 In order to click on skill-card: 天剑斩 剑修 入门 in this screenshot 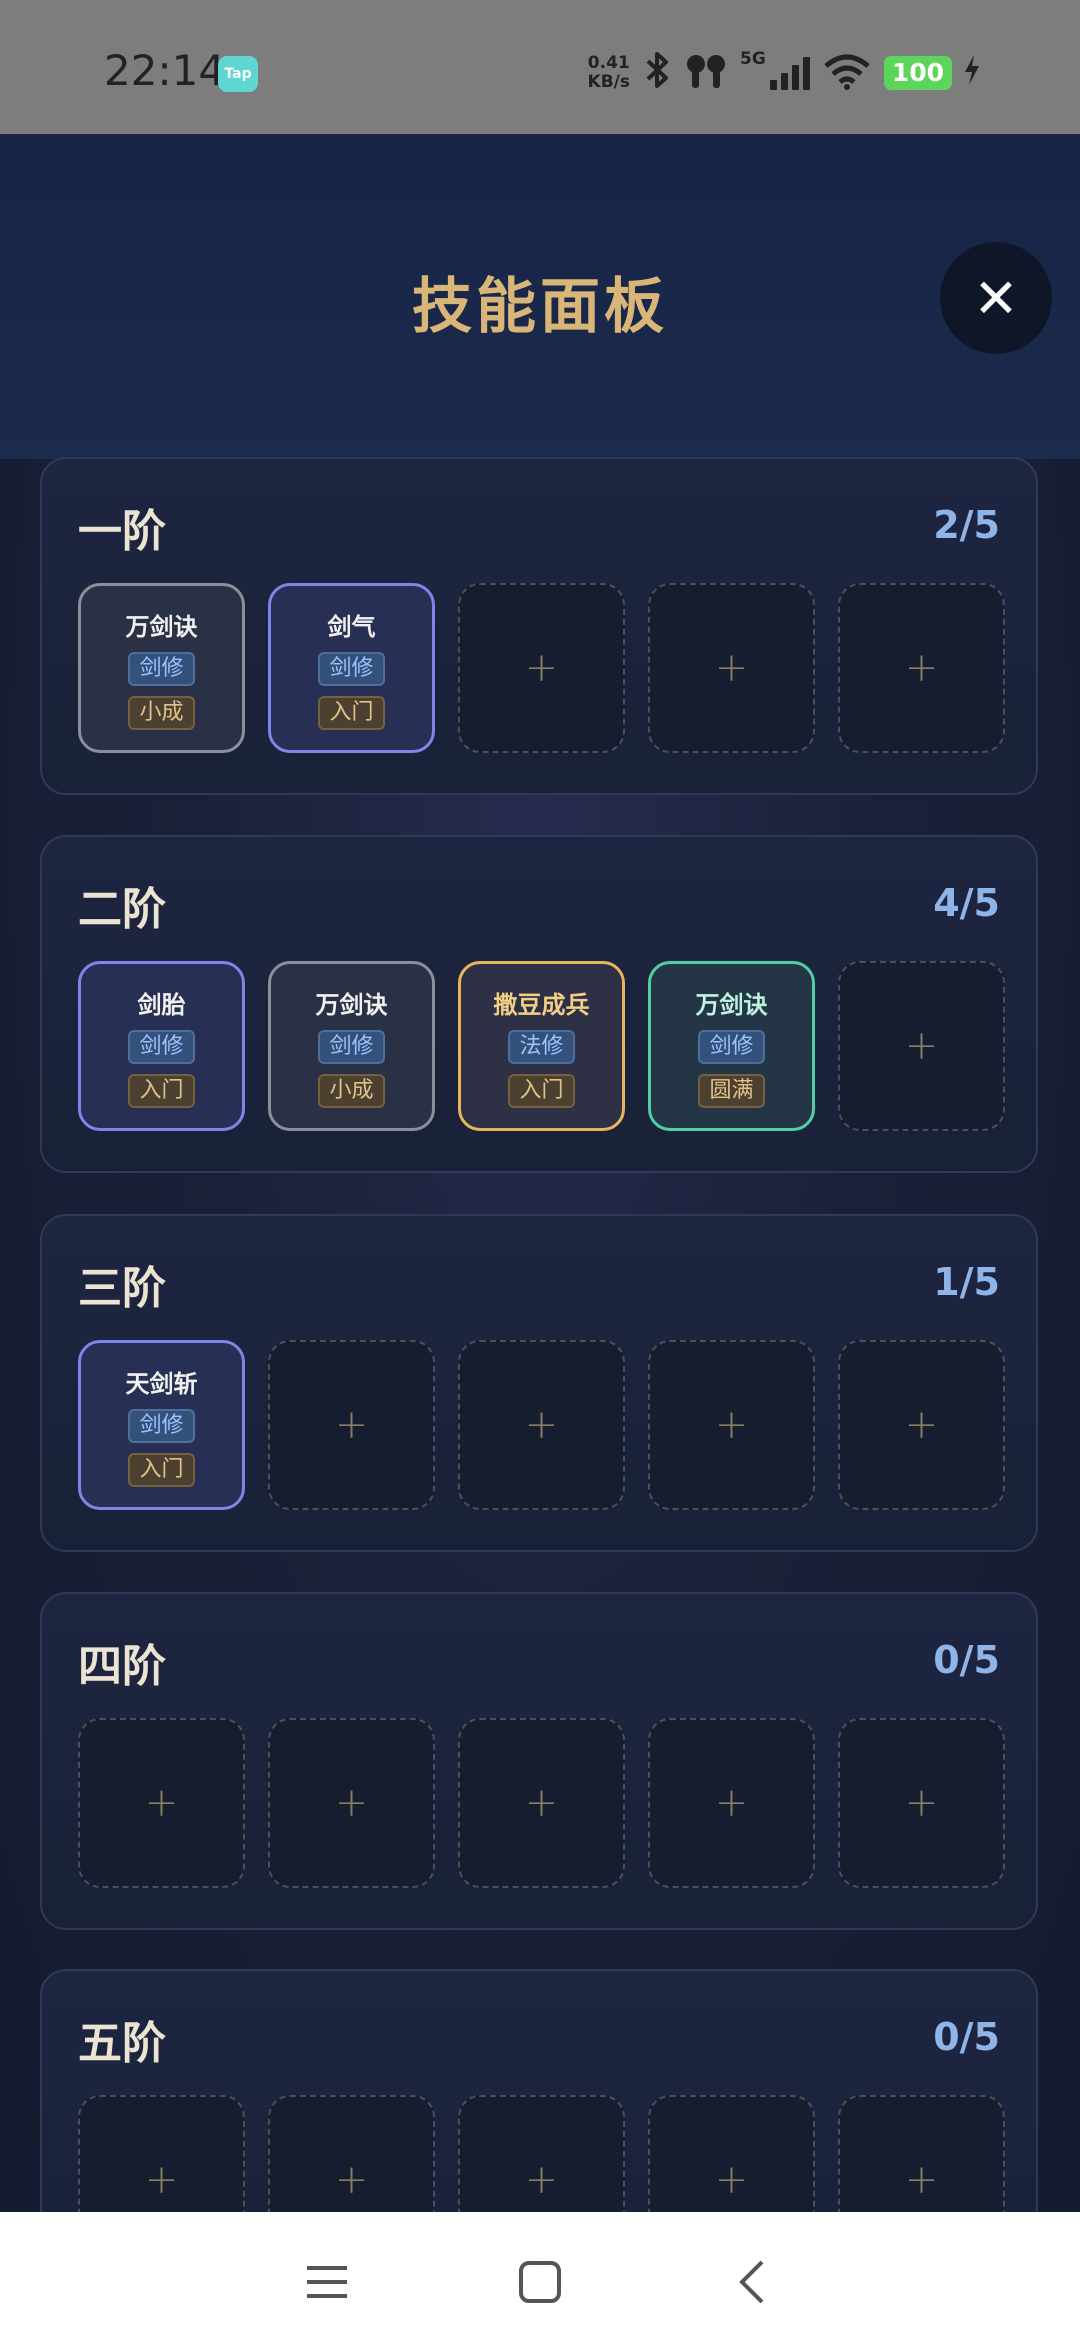, I will do `click(161, 1425)`.